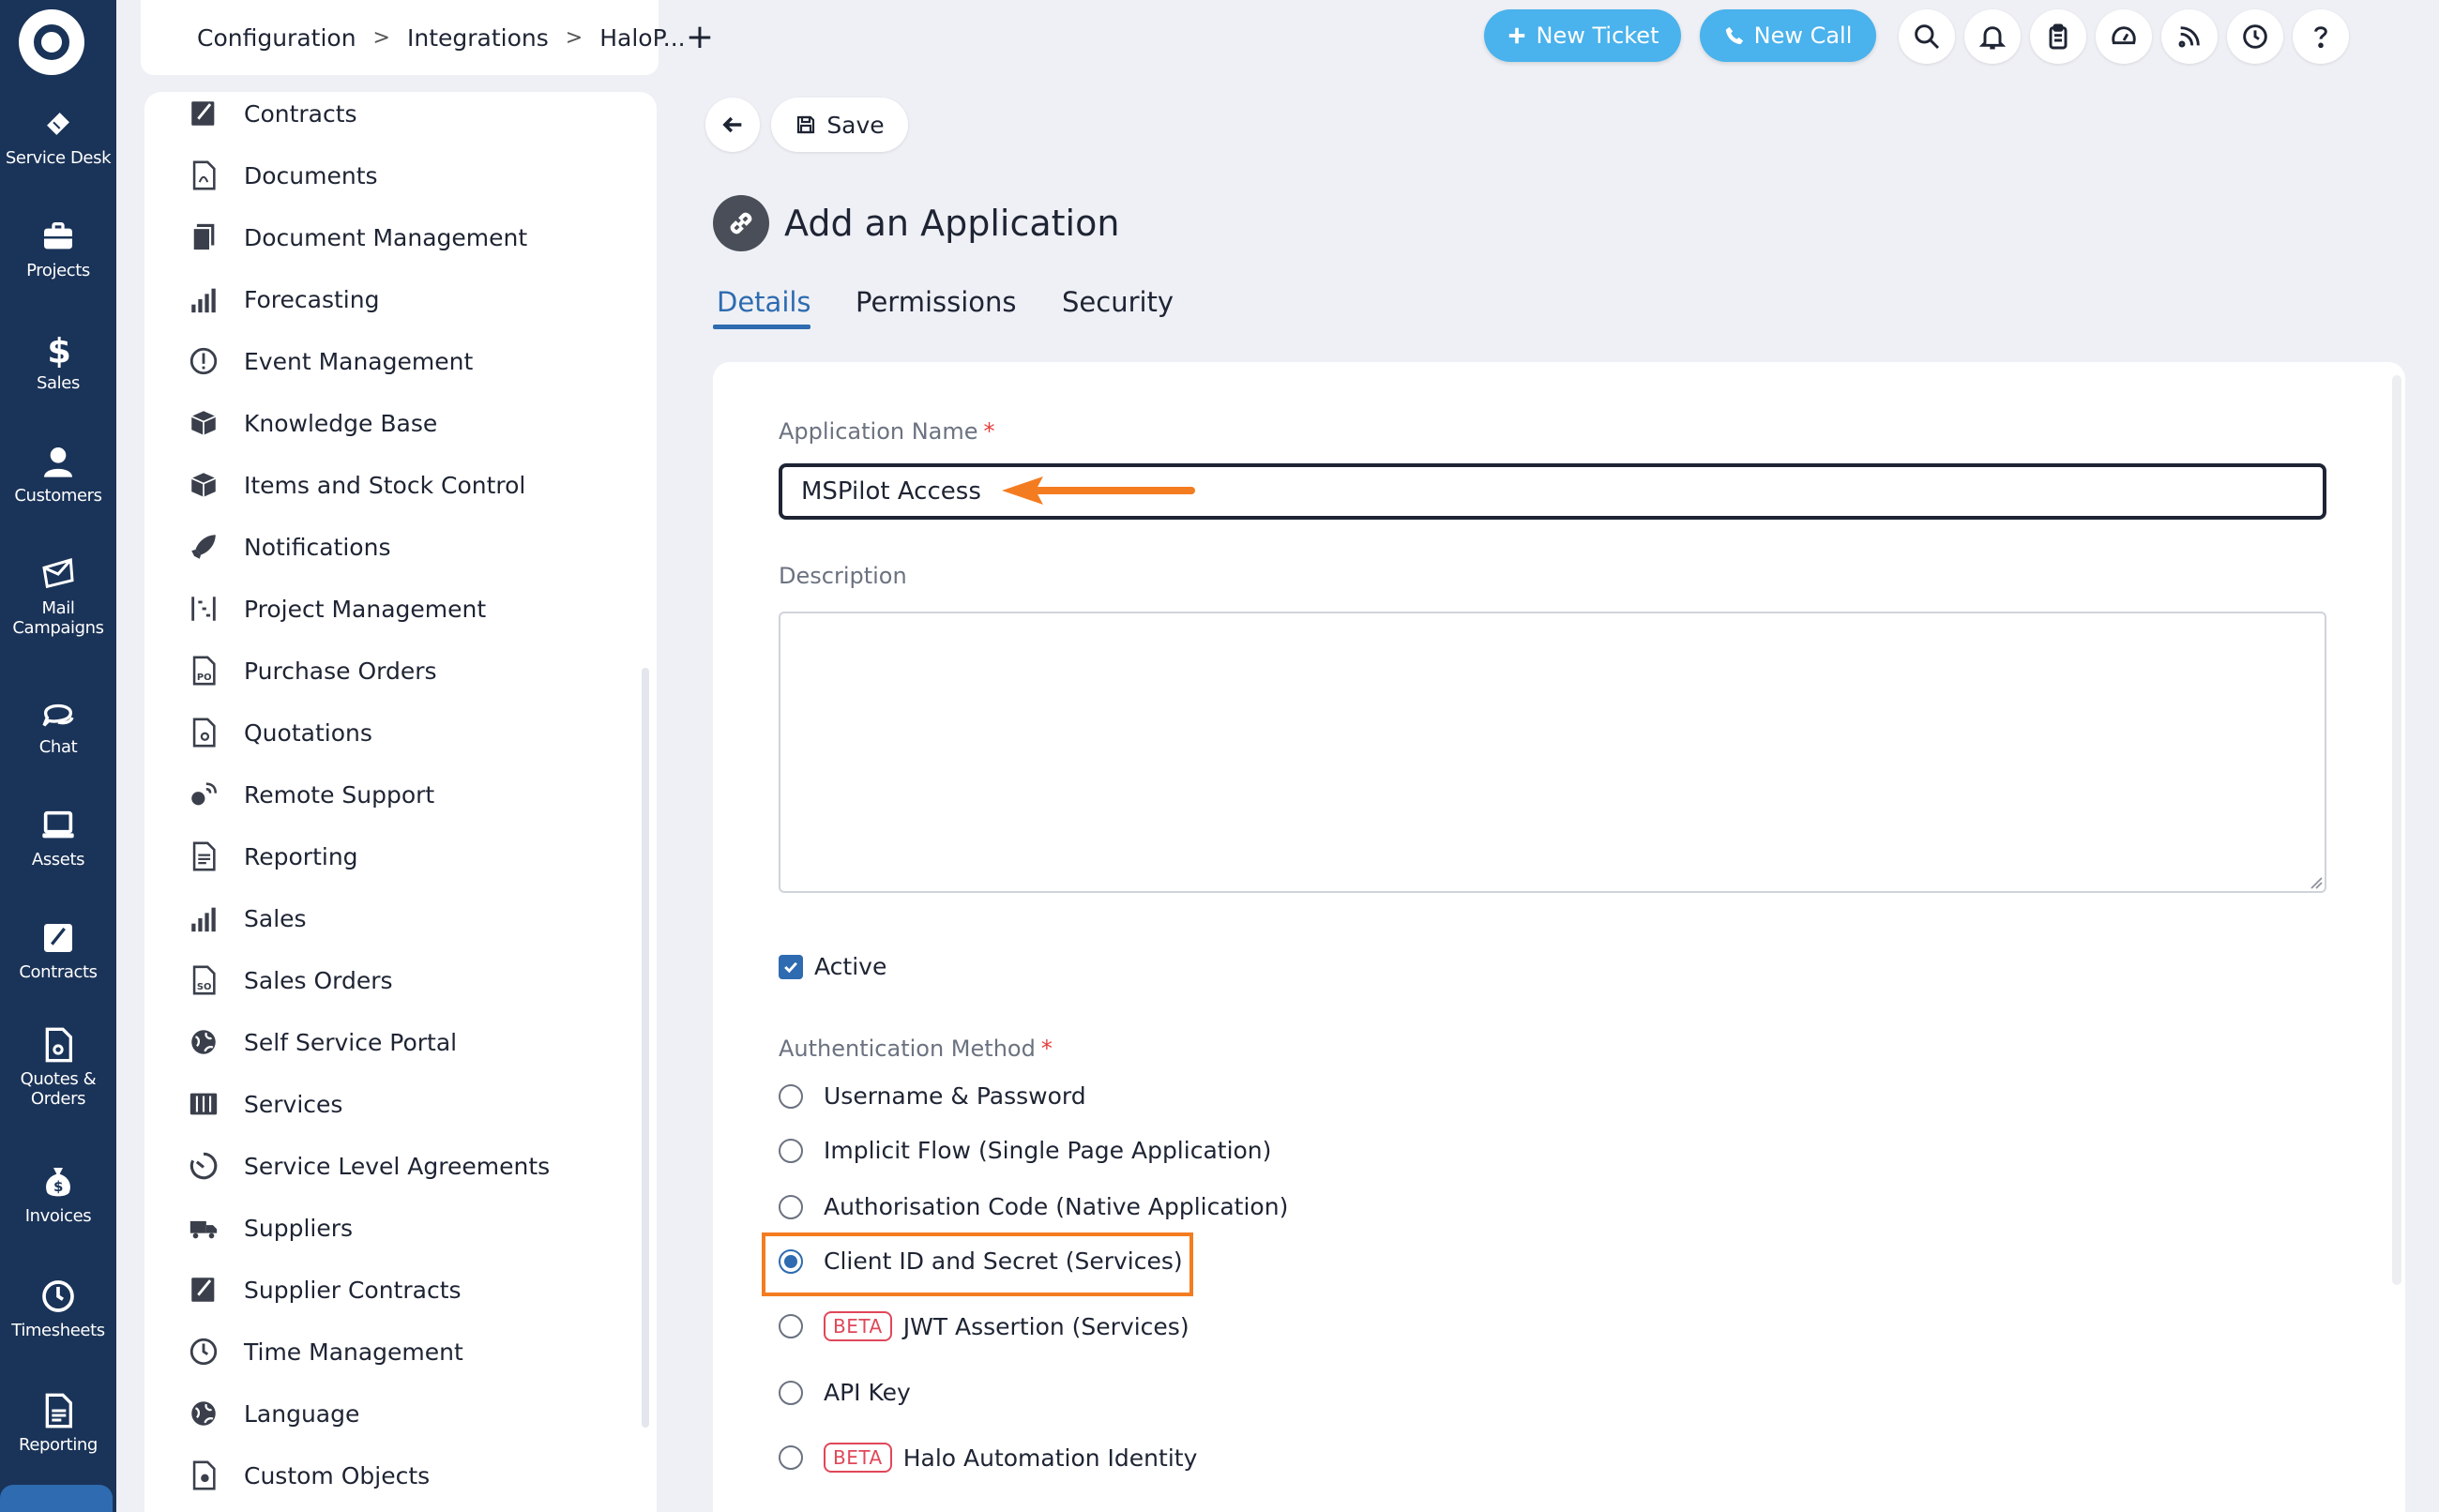 The image size is (2439, 1512). I want to click on auth-option-api-key: API Key, so click(845, 1392).